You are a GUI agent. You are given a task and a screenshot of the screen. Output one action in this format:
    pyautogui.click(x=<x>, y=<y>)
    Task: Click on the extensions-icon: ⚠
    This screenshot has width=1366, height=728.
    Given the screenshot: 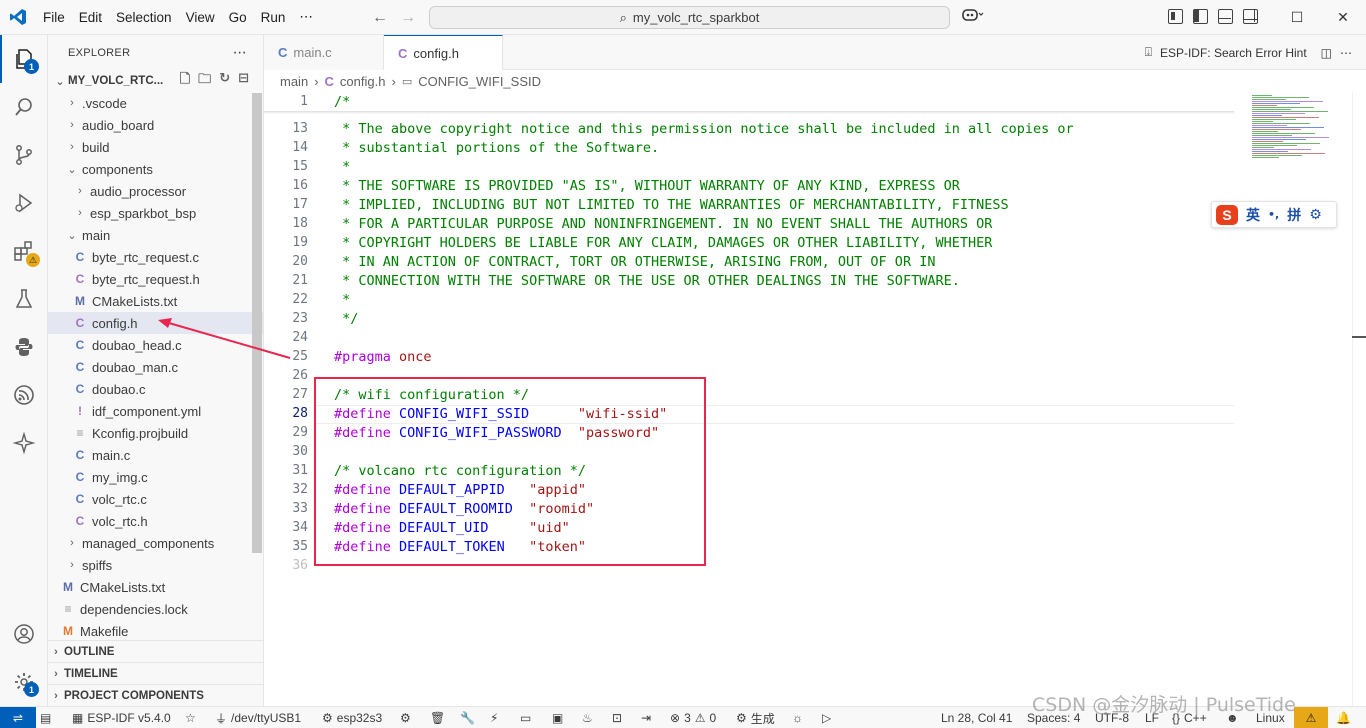 What is the action you would take?
    pyautogui.click(x=24, y=251)
    